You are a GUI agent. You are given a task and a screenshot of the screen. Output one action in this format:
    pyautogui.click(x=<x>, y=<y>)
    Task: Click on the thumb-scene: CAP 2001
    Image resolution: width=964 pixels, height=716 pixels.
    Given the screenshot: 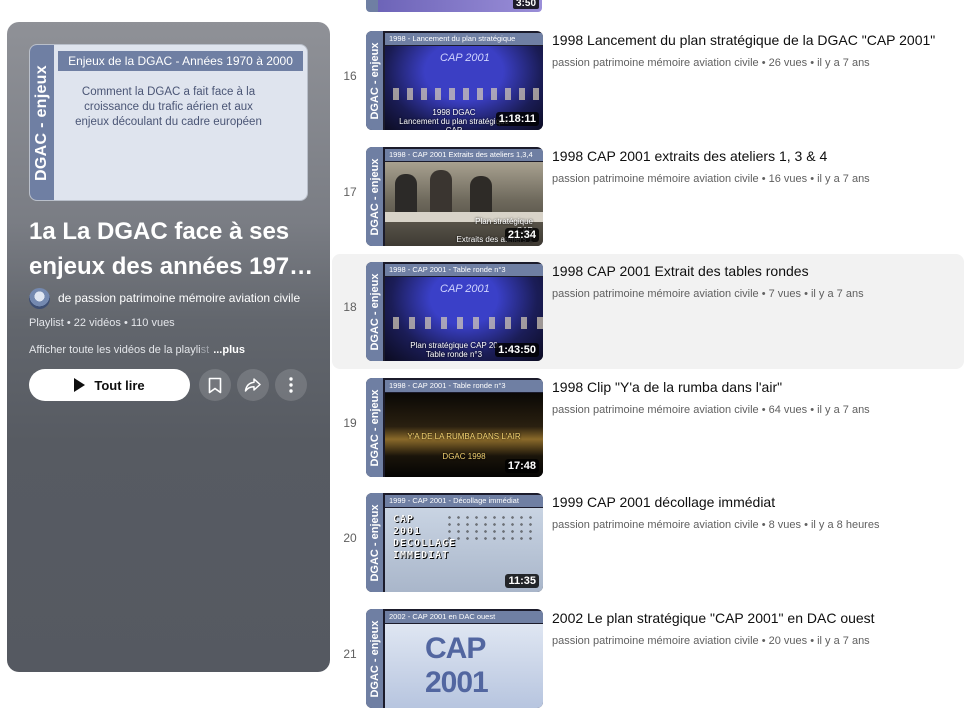 What is the action you would take?
    pyautogui.click(x=464, y=666)
    